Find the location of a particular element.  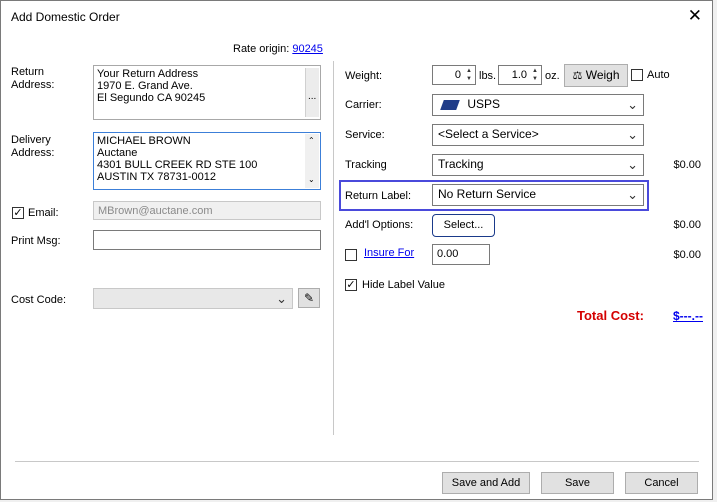

tracking-select: Tracking ⌄ is located at coordinates (538, 165).